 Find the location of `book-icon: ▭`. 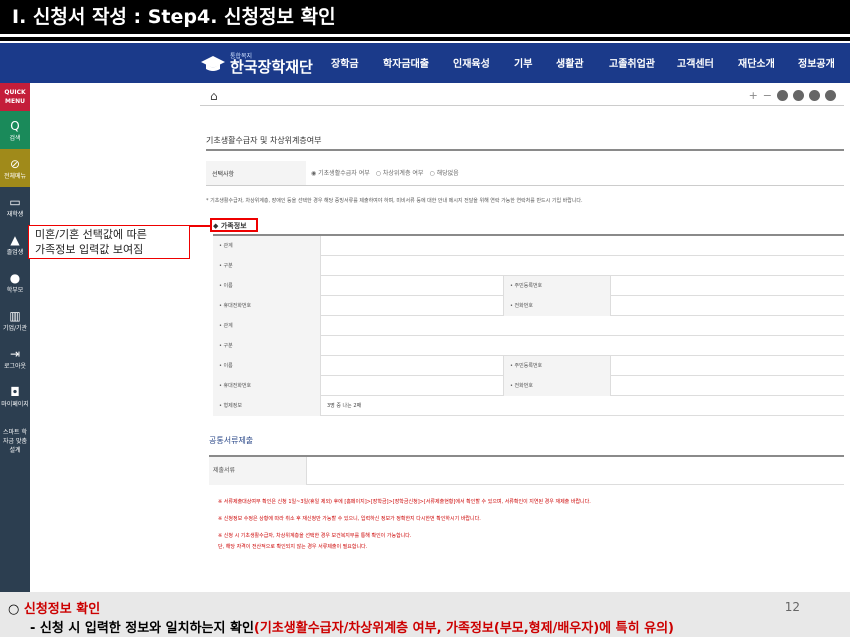

book-icon: ▭ is located at coordinates (15, 201).